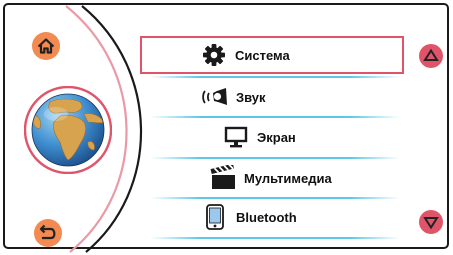 The image size is (453, 255). I want to click on home-icon, so click(46, 46).